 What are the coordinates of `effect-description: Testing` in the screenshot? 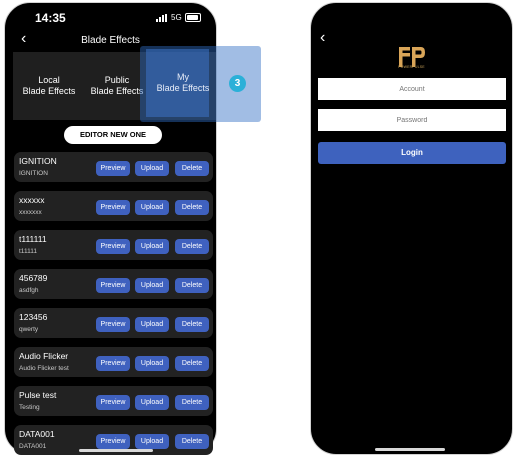 It's located at (29, 407).